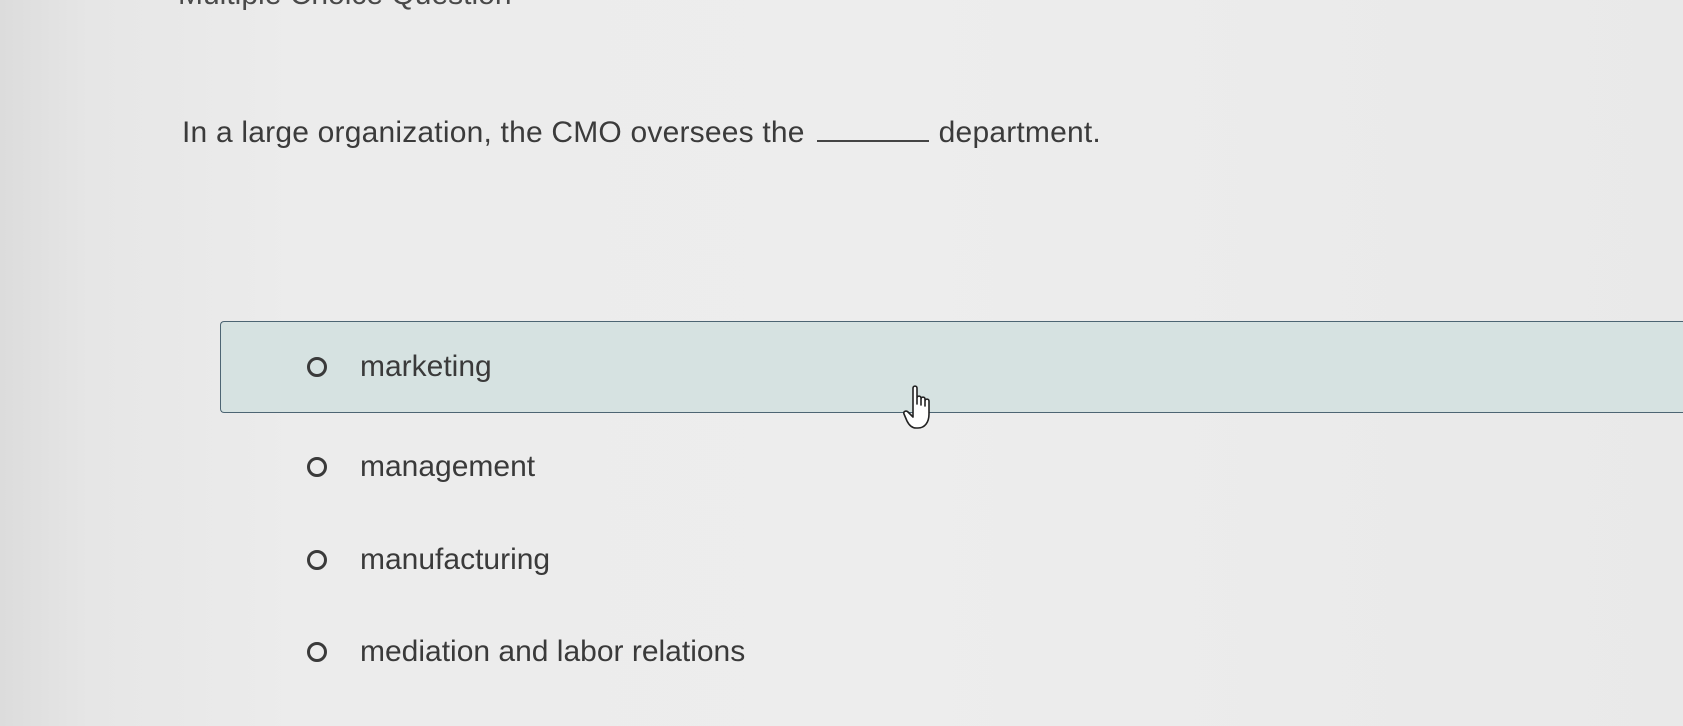 This screenshot has height=726, width=1683. What do you see at coordinates (426, 366) in the screenshot?
I see `option-label: marketing` at bounding box center [426, 366].